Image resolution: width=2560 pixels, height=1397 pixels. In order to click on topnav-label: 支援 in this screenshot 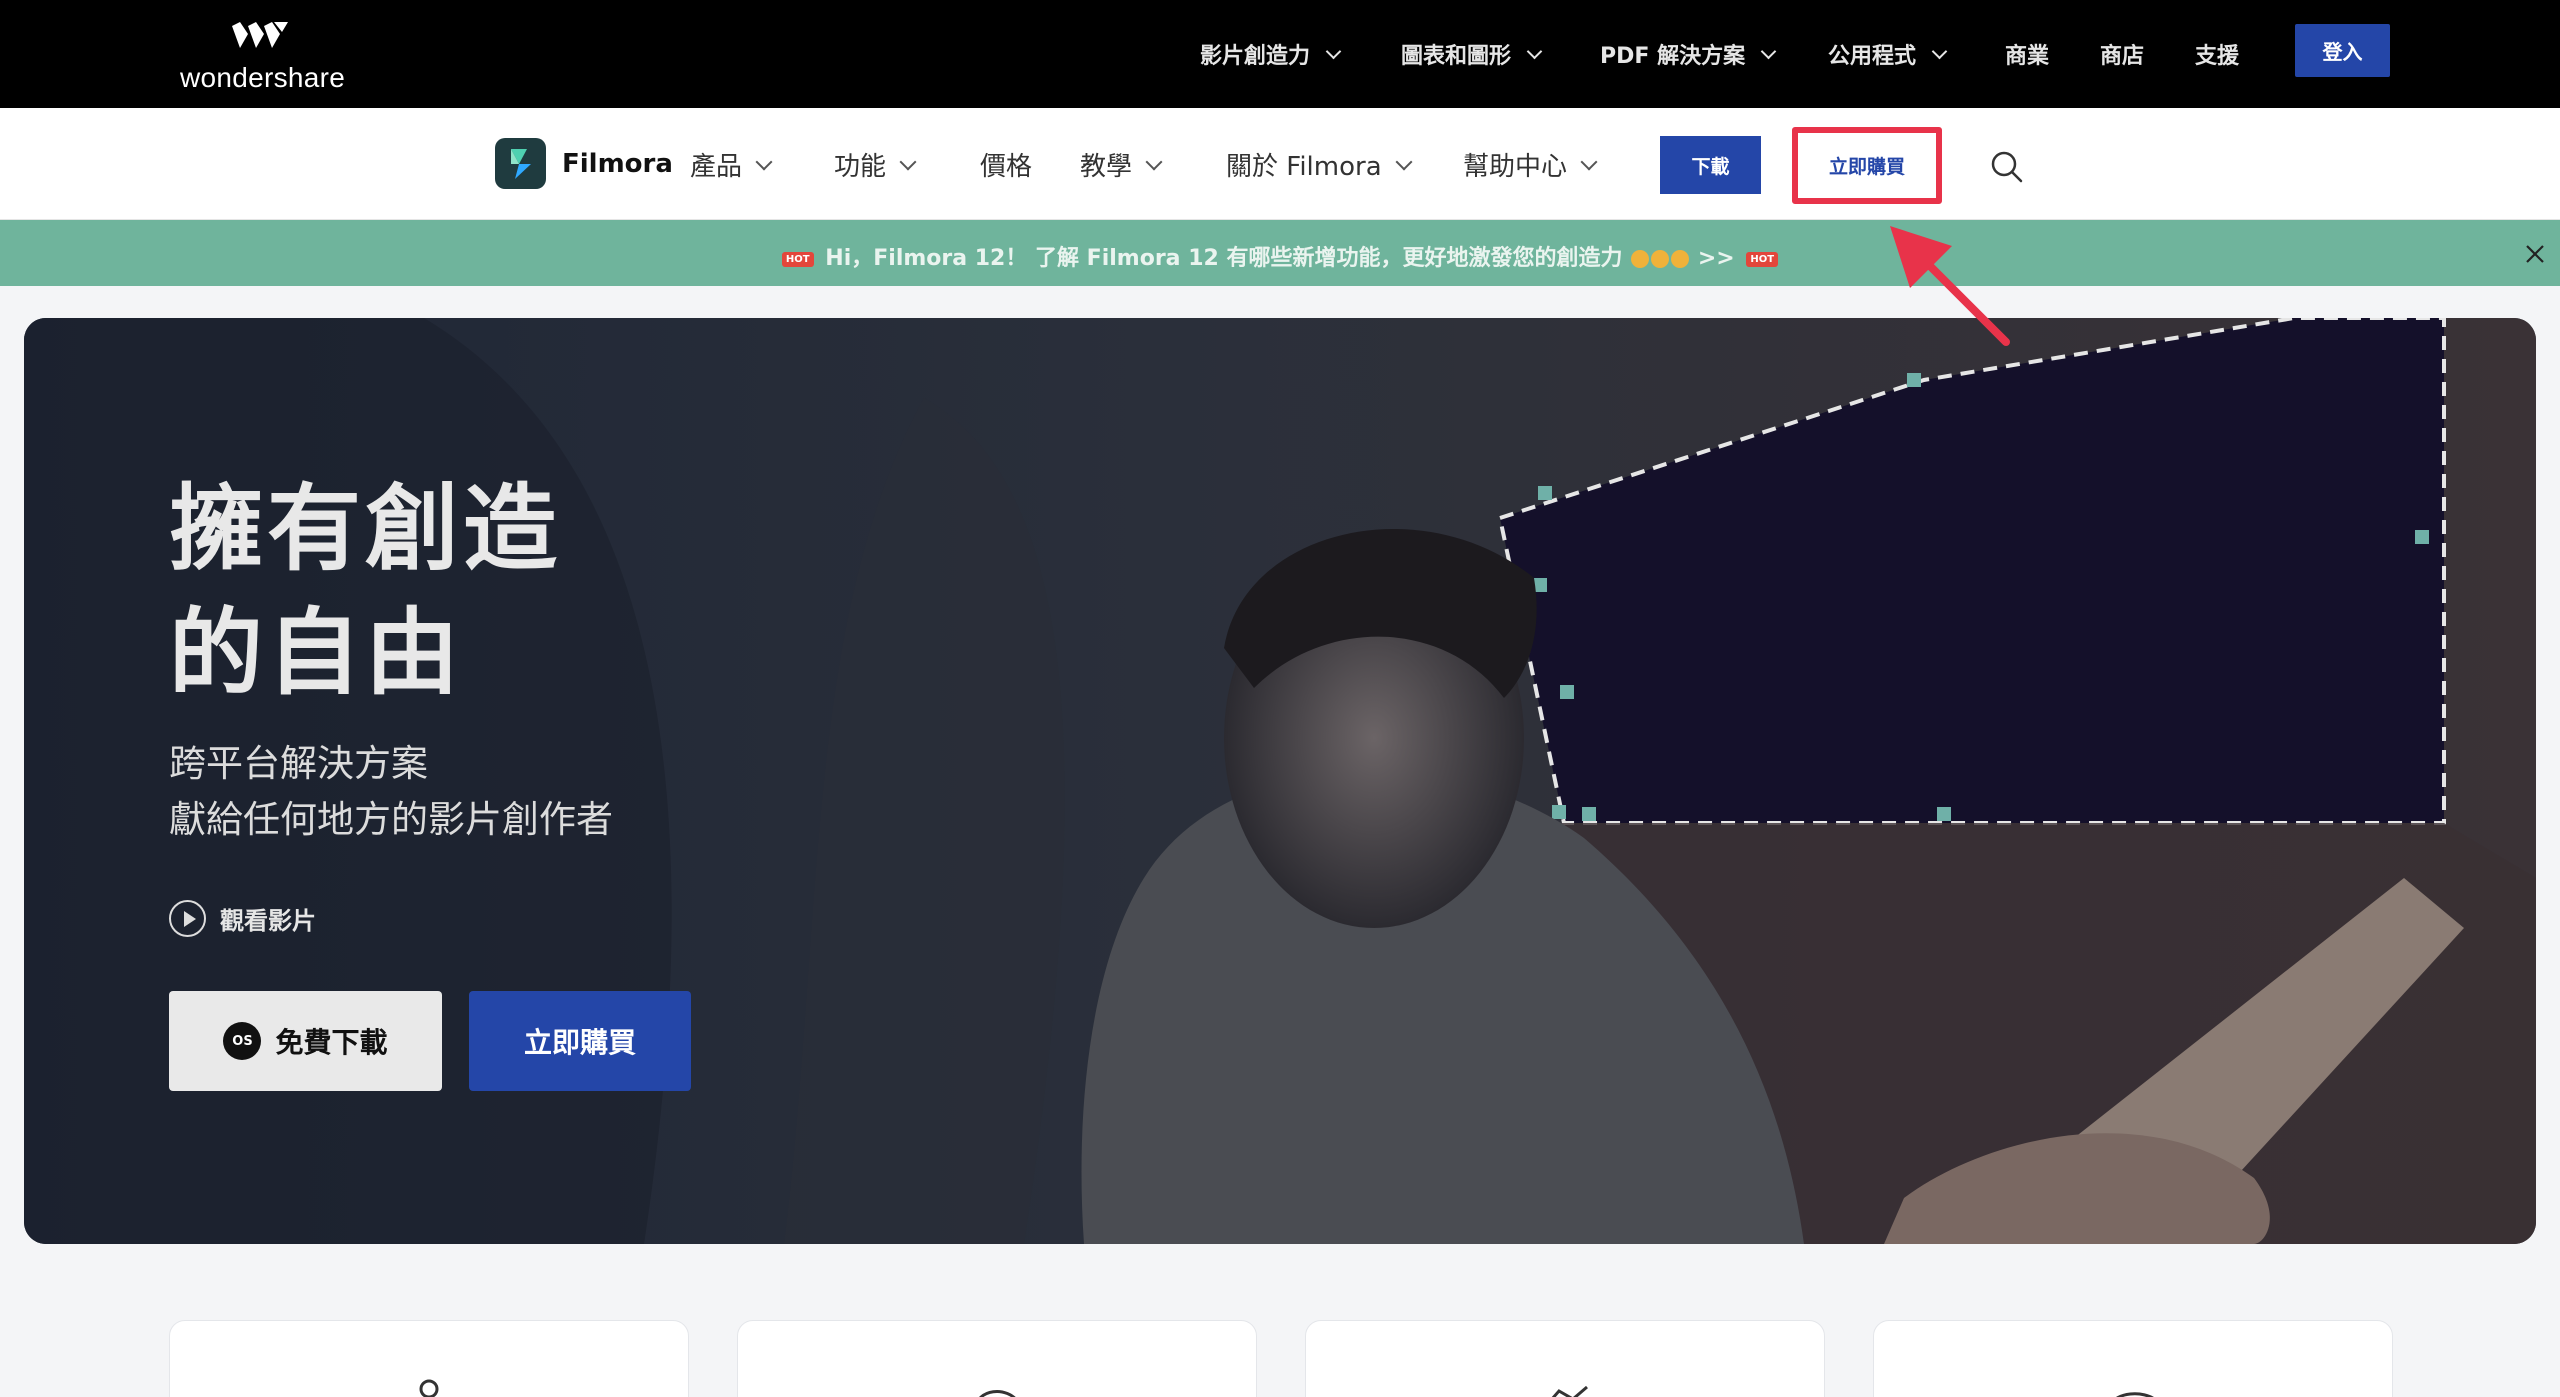, I will do `click(2217, 56)`.